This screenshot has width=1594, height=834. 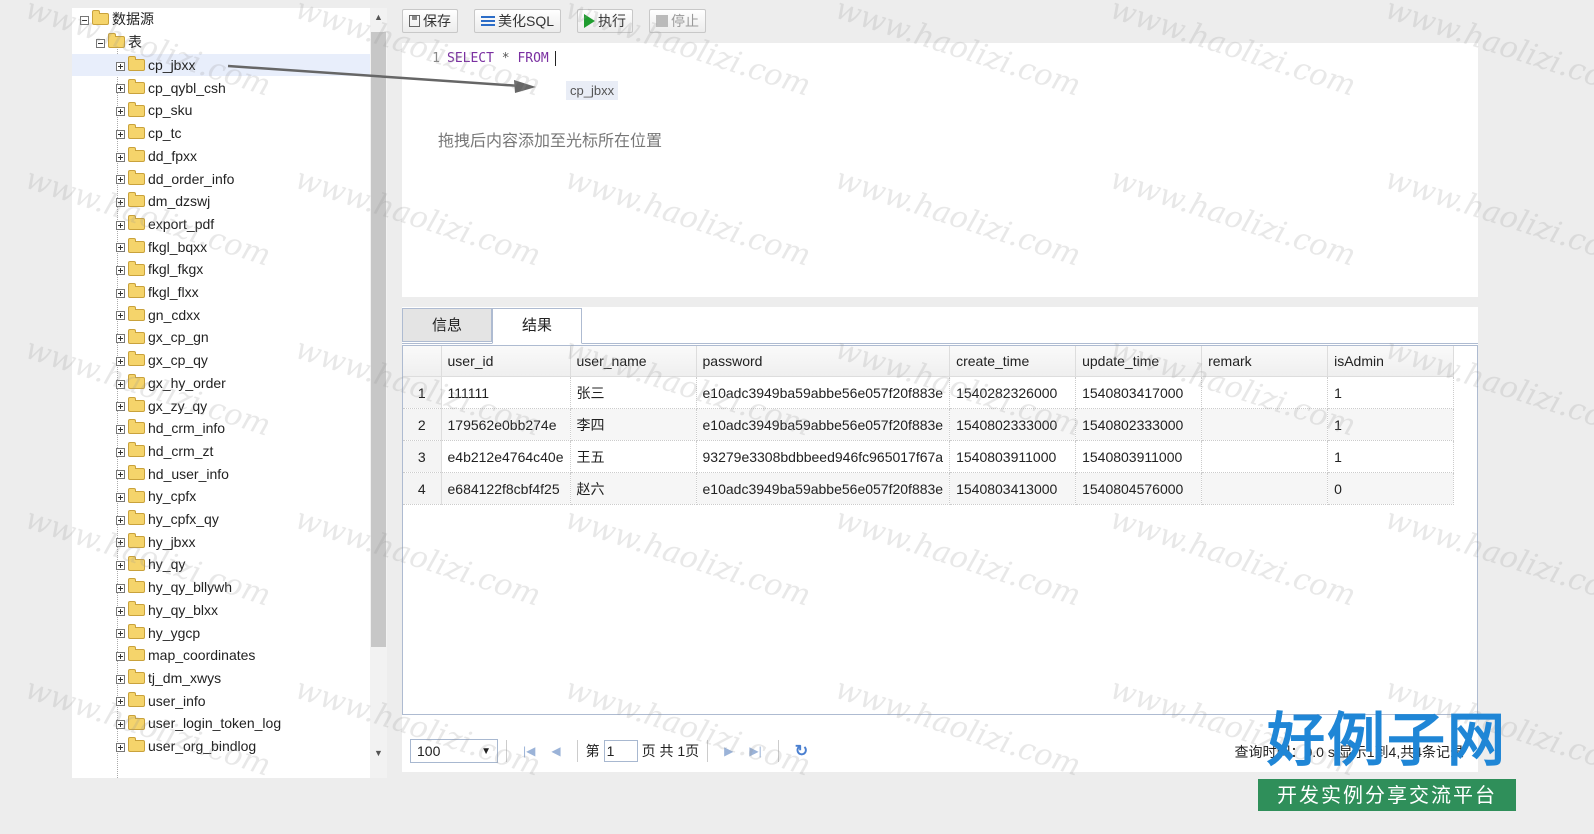 I want to click on tree-item-30: user_org_bindlog, so click(x=186, y=746).